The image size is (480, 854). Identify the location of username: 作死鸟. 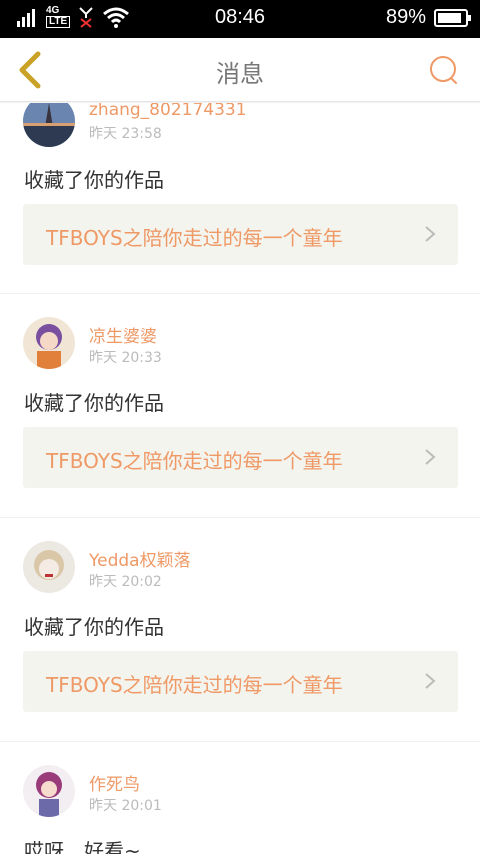
(114, 782).